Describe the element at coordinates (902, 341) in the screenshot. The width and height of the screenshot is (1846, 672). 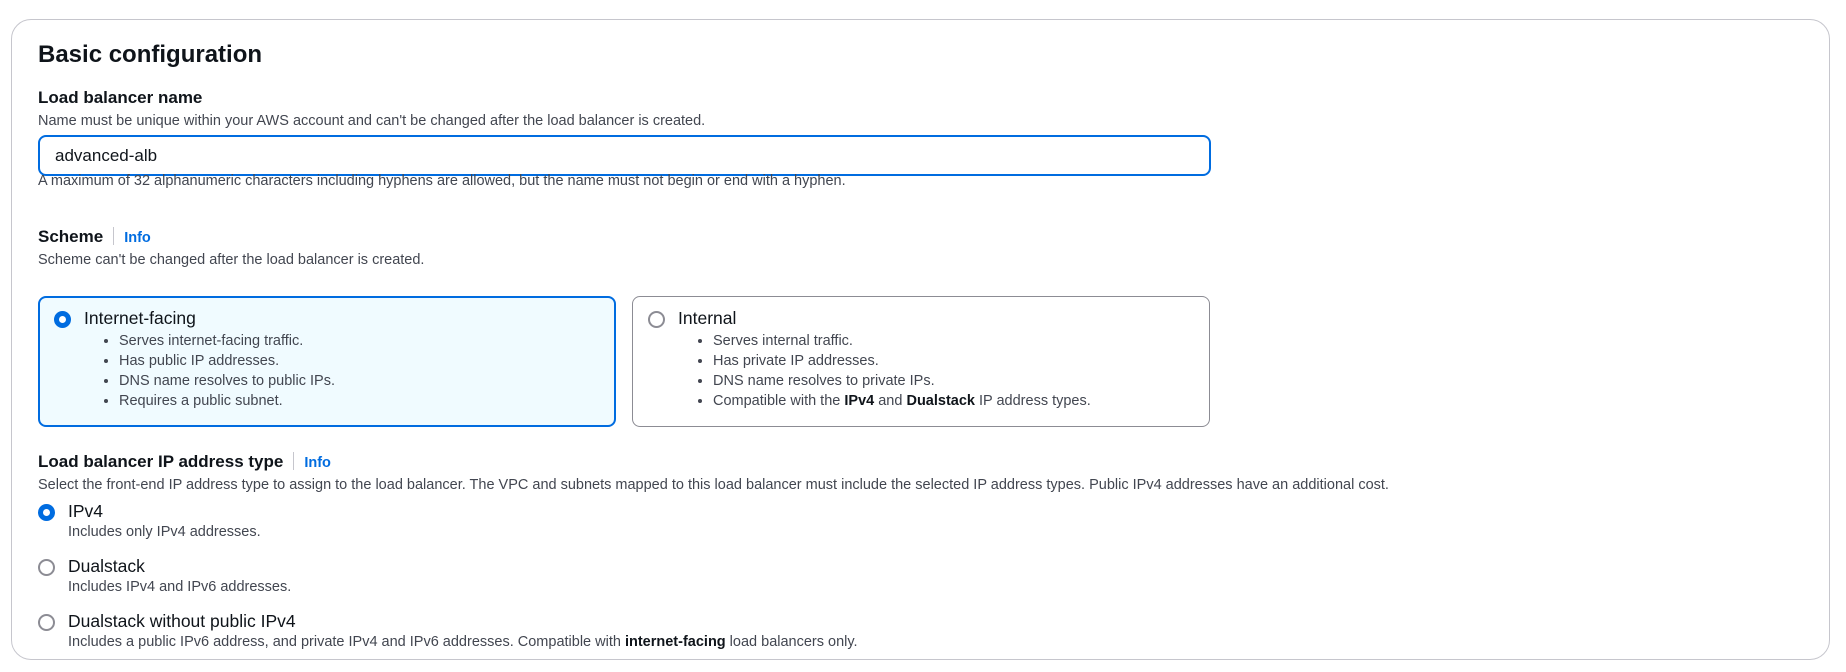
I see `bullet: Serves internal traffic.` at that location.